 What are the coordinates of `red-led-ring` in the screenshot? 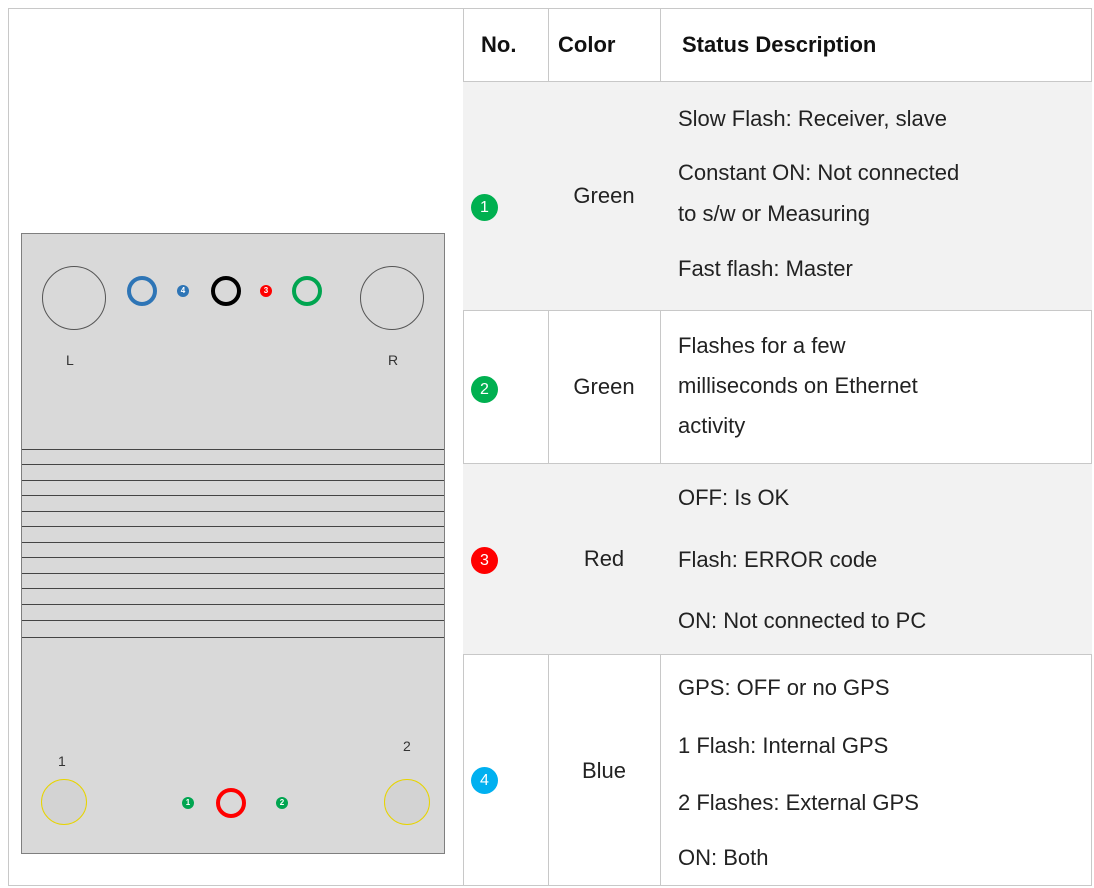 It's located at (231, 803).